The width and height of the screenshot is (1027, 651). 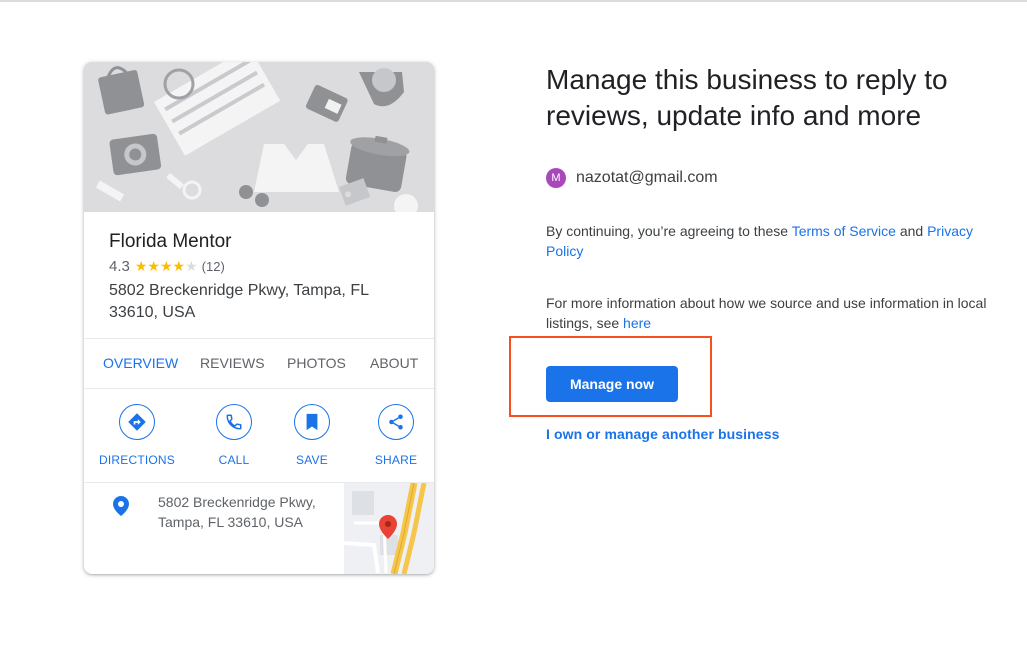 What do you see at coordinates (612, 384) in the screenshot?
I see `manage-now-button: Manage now` at bounding box center [612, 384].